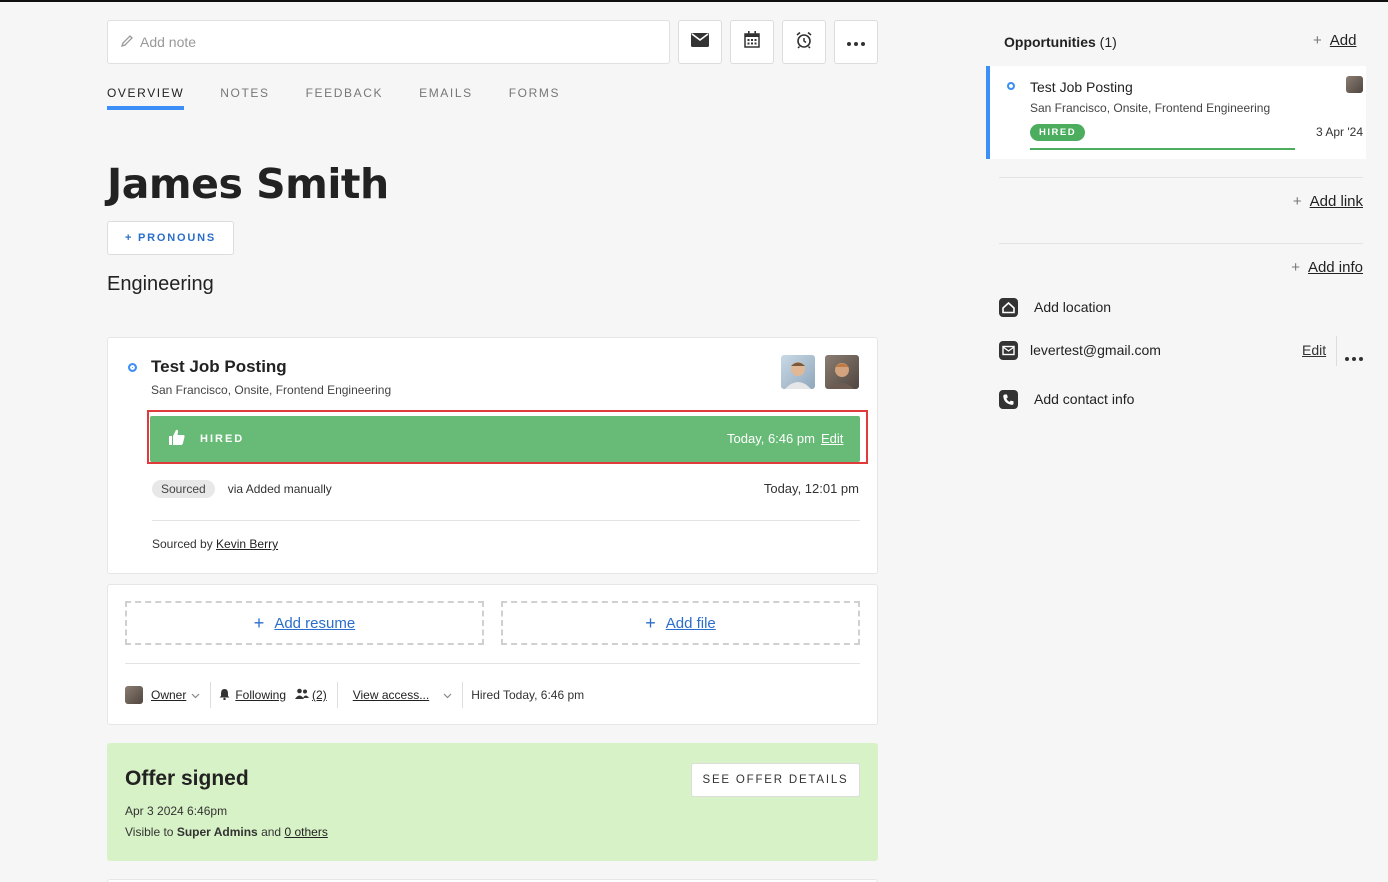  Describe the element at coordinates (146, 98) in the screenshot. I see `tab-overview: OVERVIEW` at that location.